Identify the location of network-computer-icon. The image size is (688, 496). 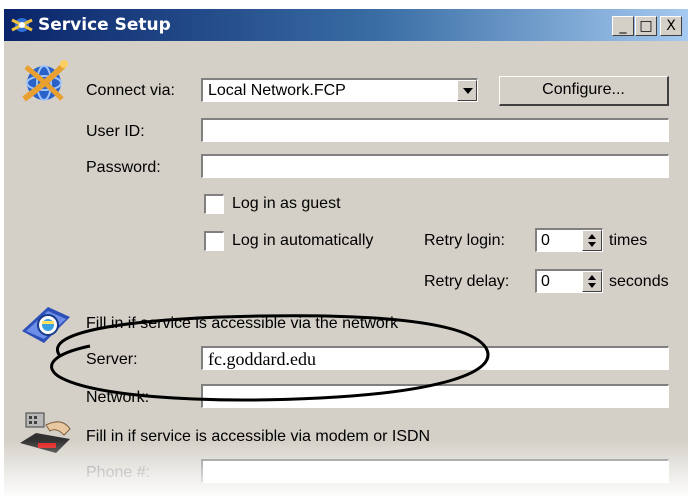
(46, 325).